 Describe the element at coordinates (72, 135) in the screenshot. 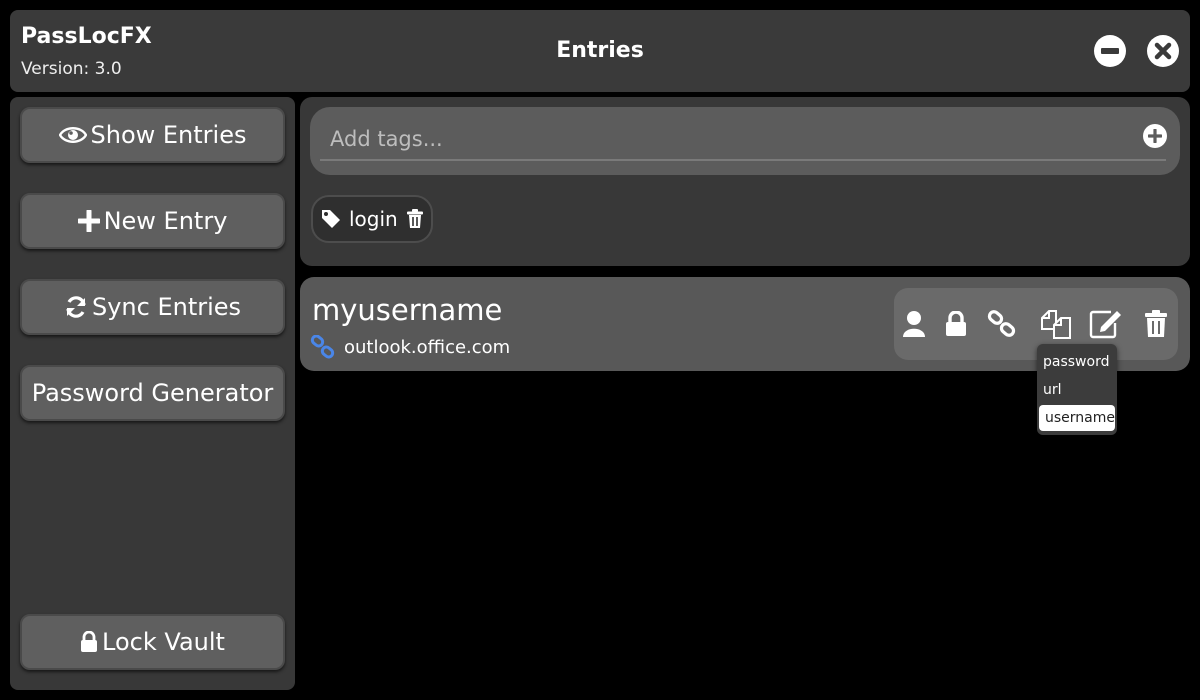

I see `eye-icon` at that location.